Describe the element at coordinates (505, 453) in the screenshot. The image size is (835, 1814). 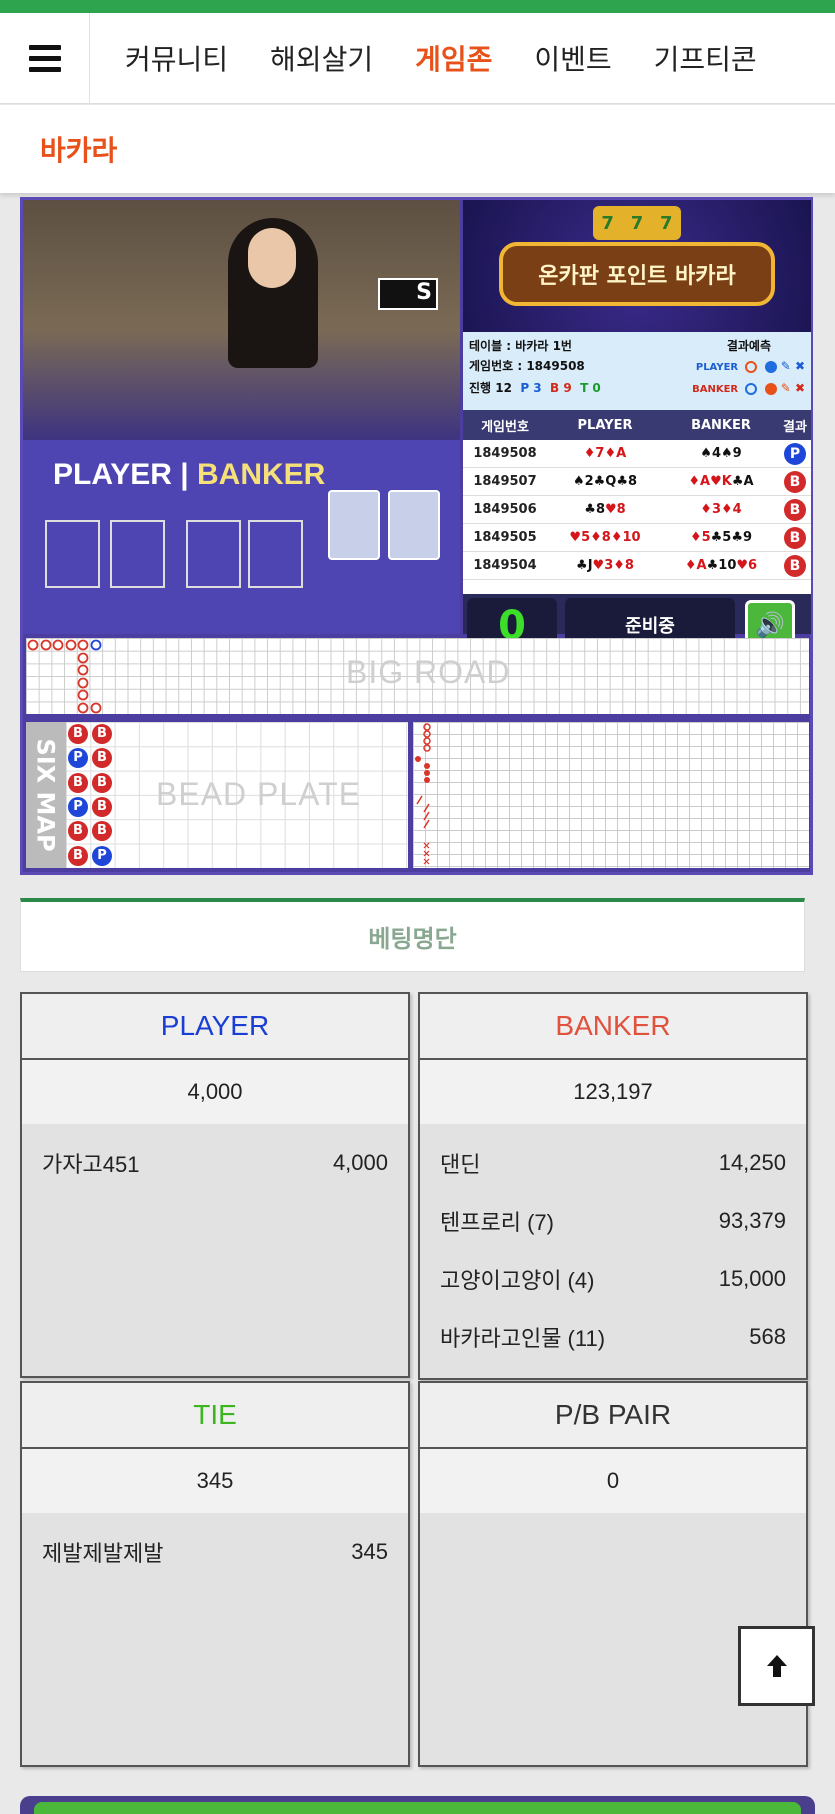
I see `history-round-no: 1849508` at that location.